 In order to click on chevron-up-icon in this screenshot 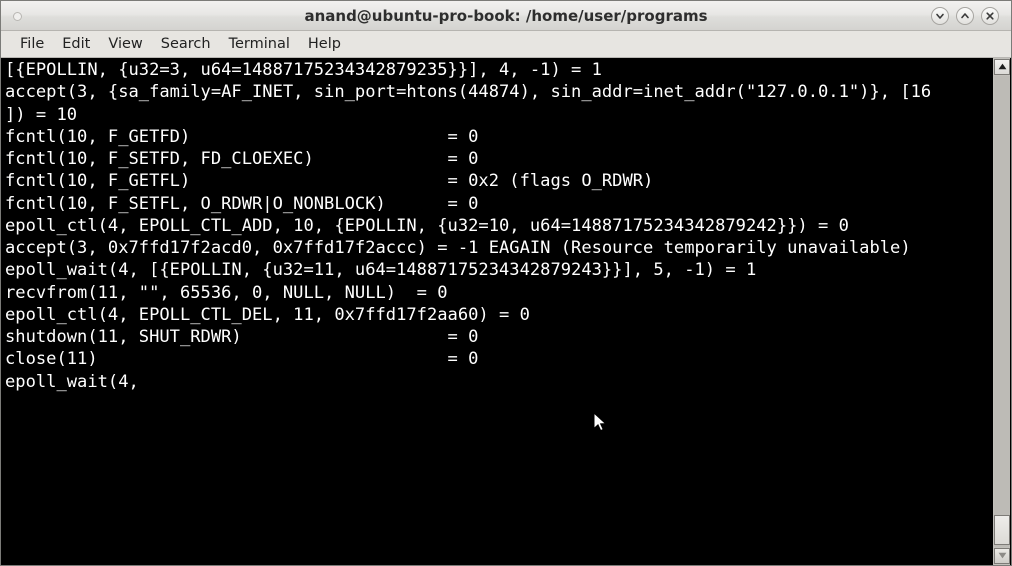, I will do `click(965, 16)`.